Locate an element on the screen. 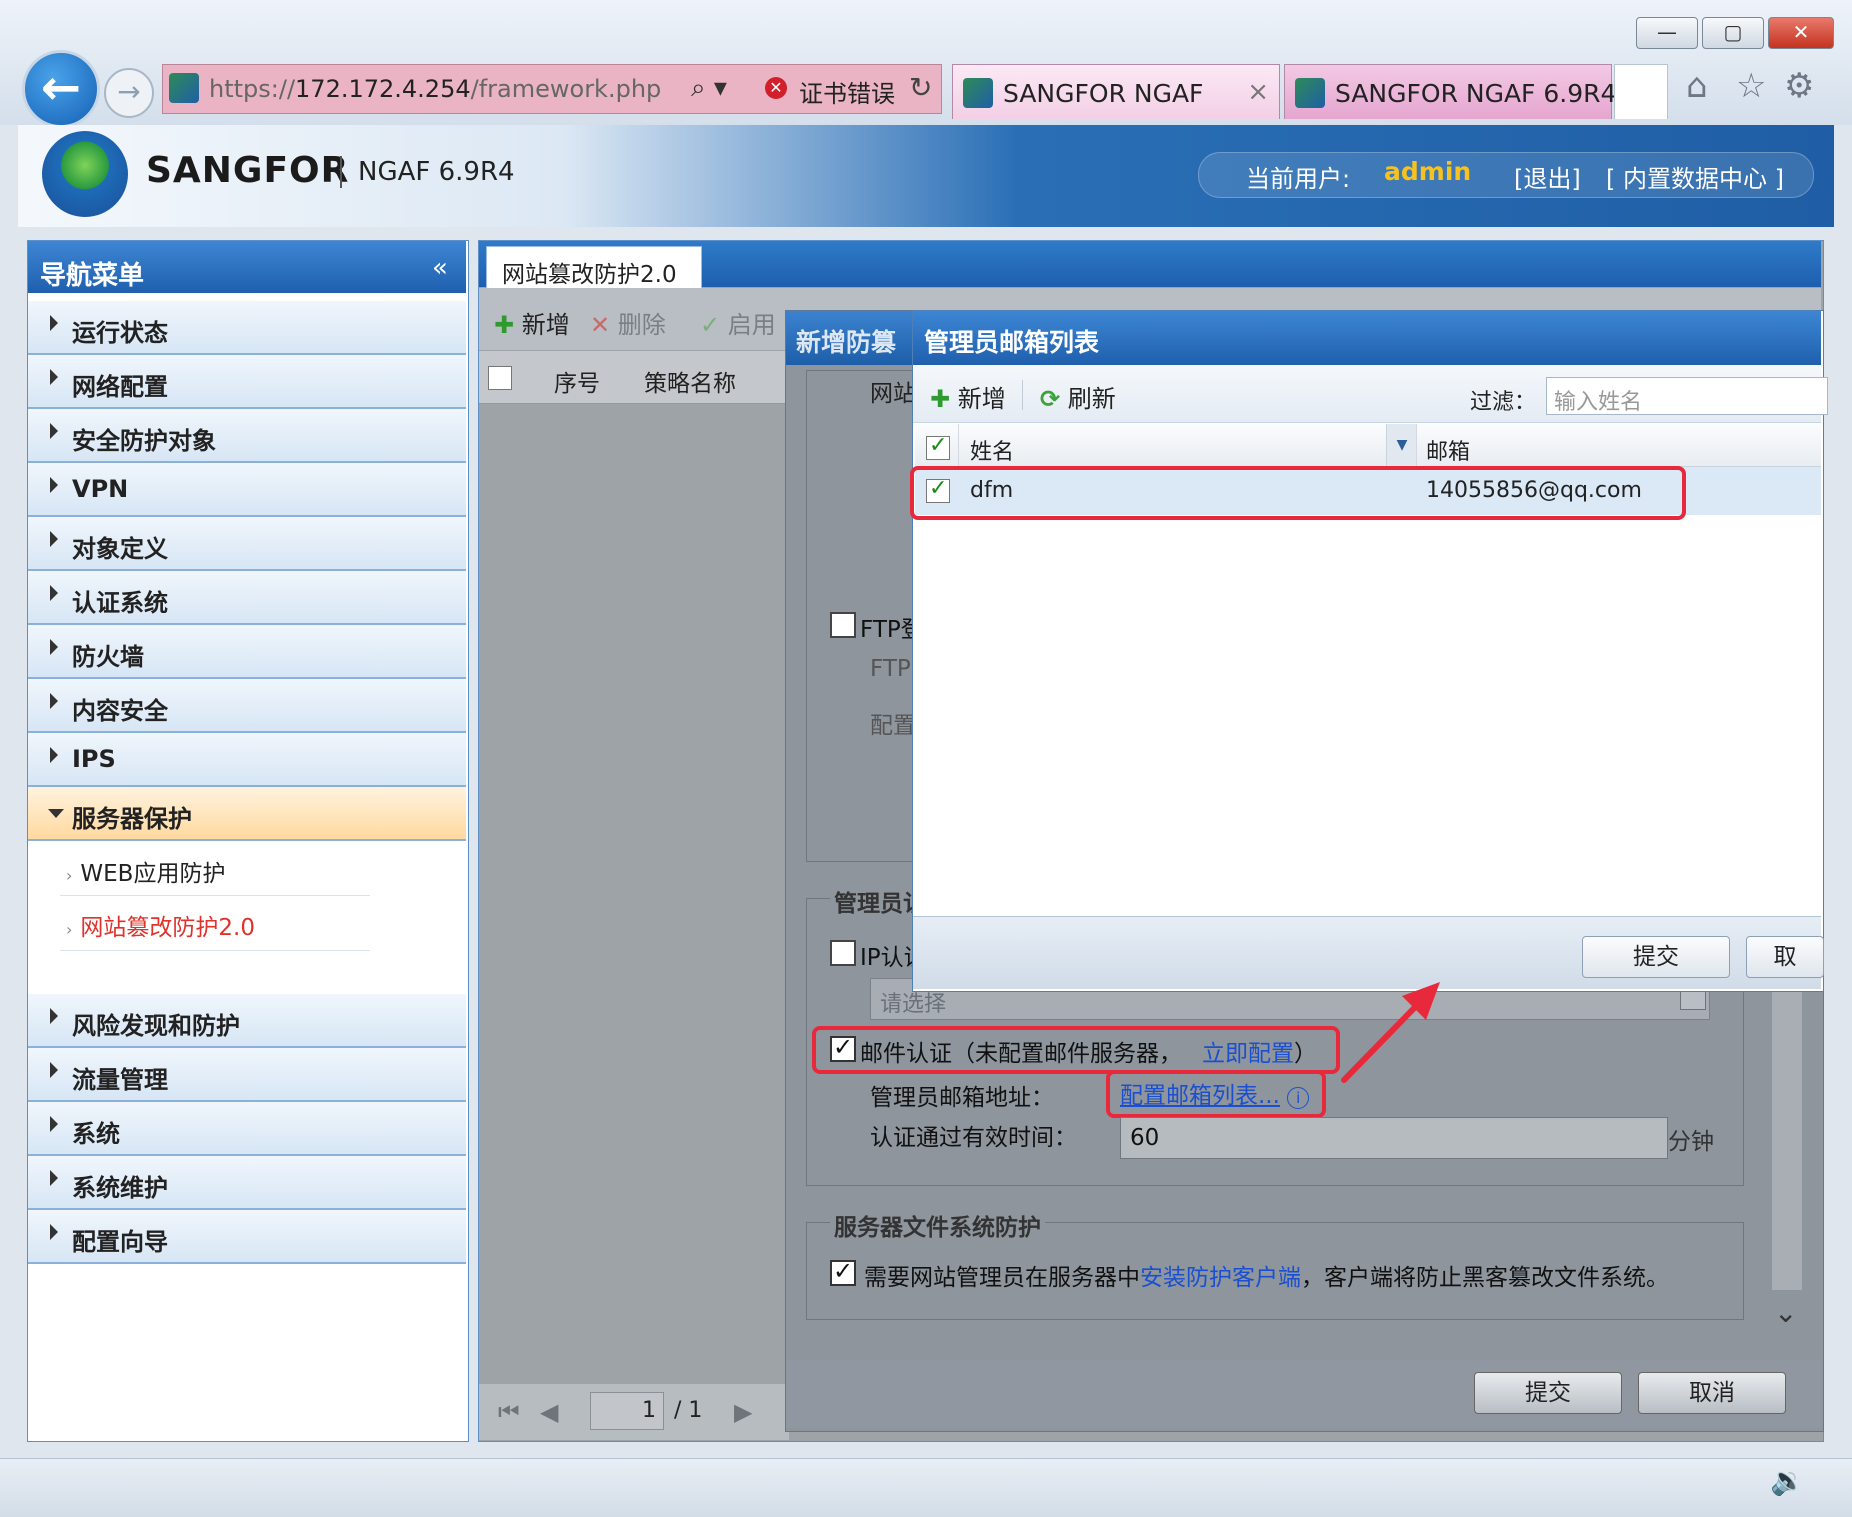  minimize-button: — is located at coordinates (1667, 33).